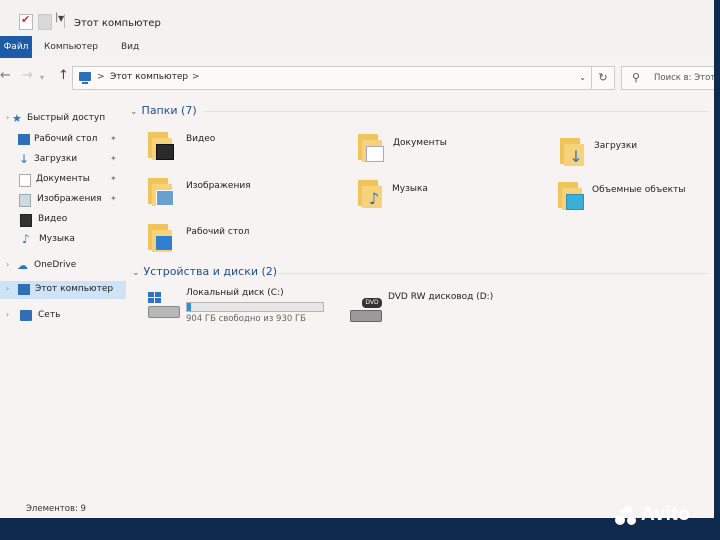  I want to click on window-title: Этот компьютер, so click(117, 23).